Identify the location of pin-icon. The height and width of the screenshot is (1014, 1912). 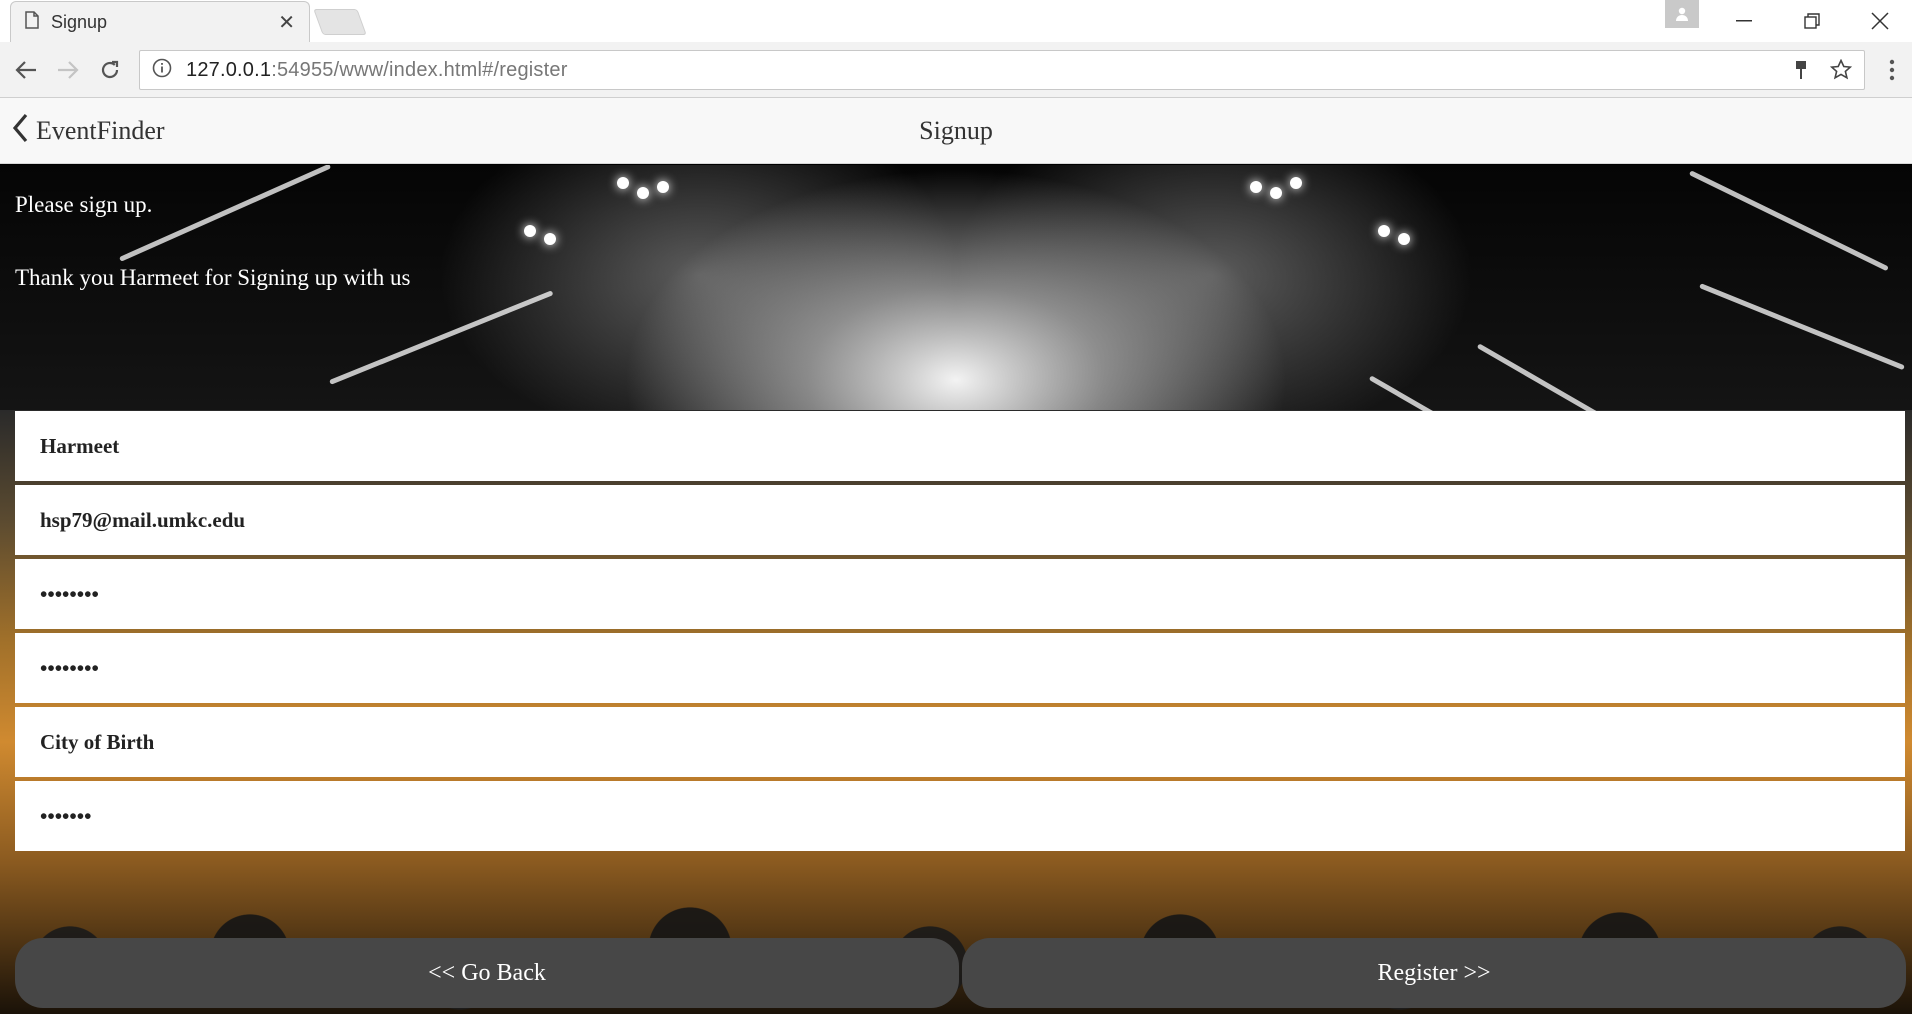
(1801, 72).